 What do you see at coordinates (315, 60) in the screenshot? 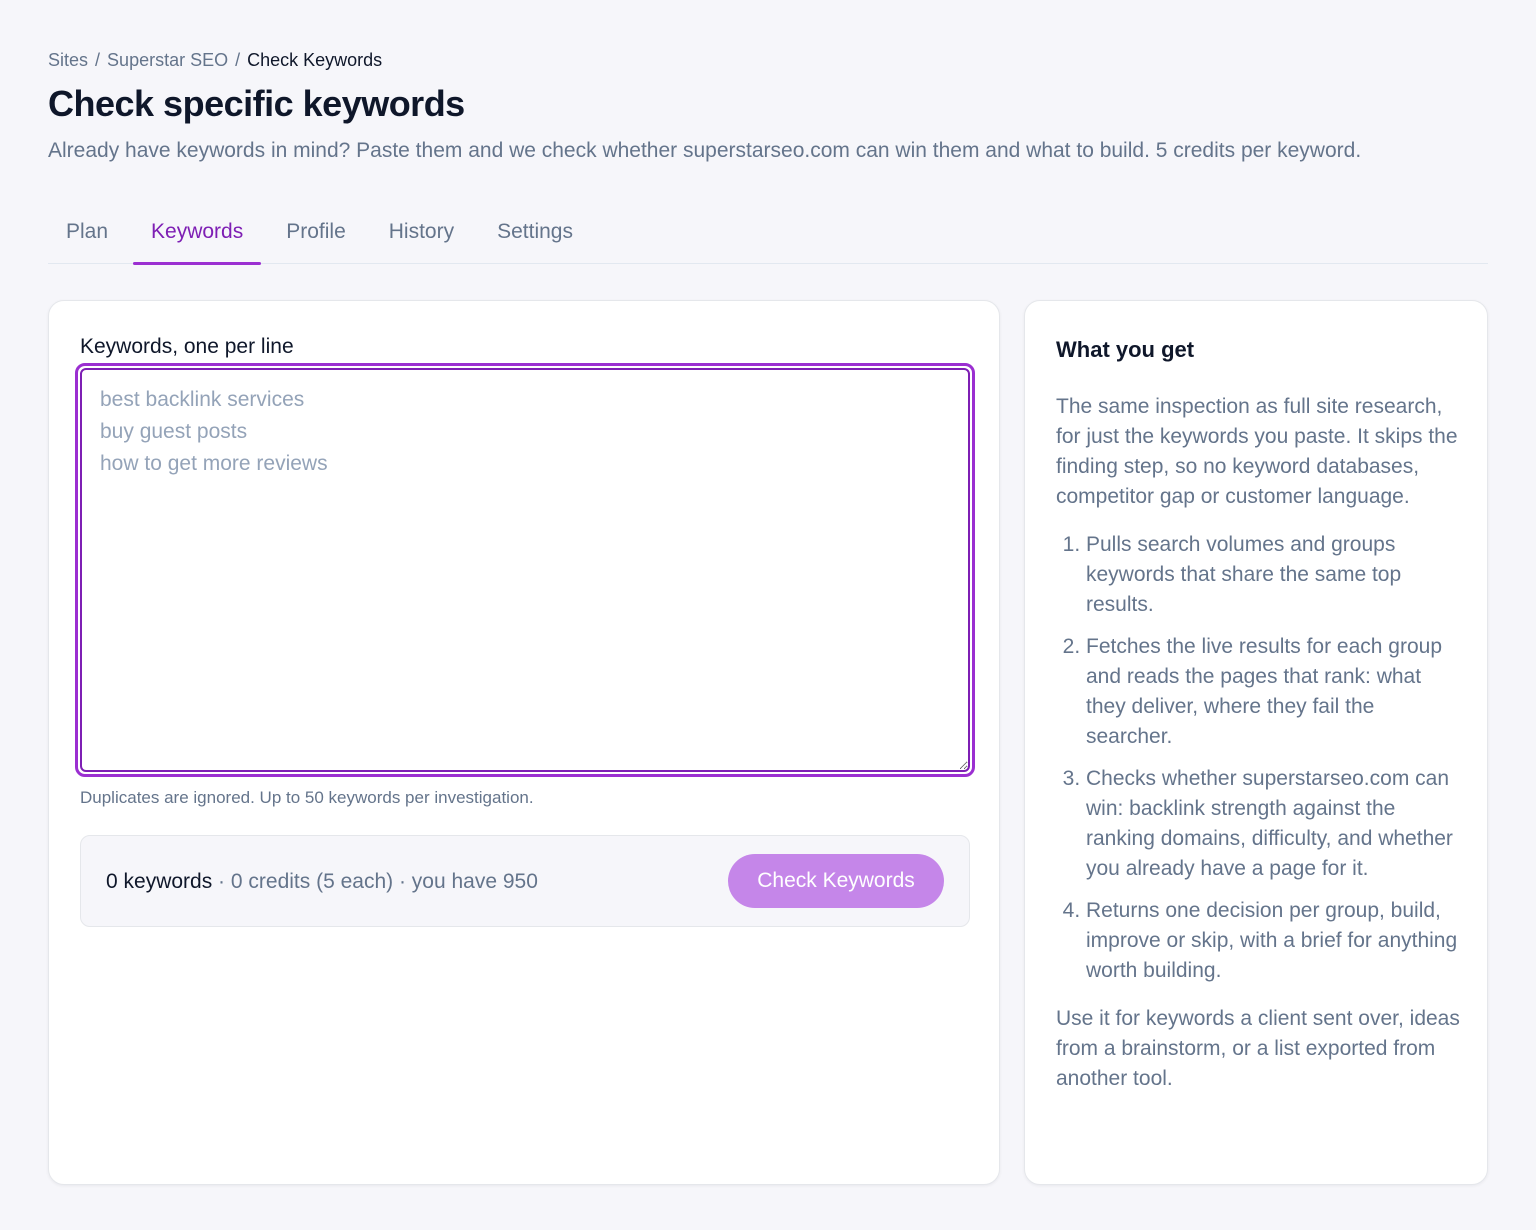
I see `breadcrumb-current: Check Keywords` at bounding box center [315, 60].